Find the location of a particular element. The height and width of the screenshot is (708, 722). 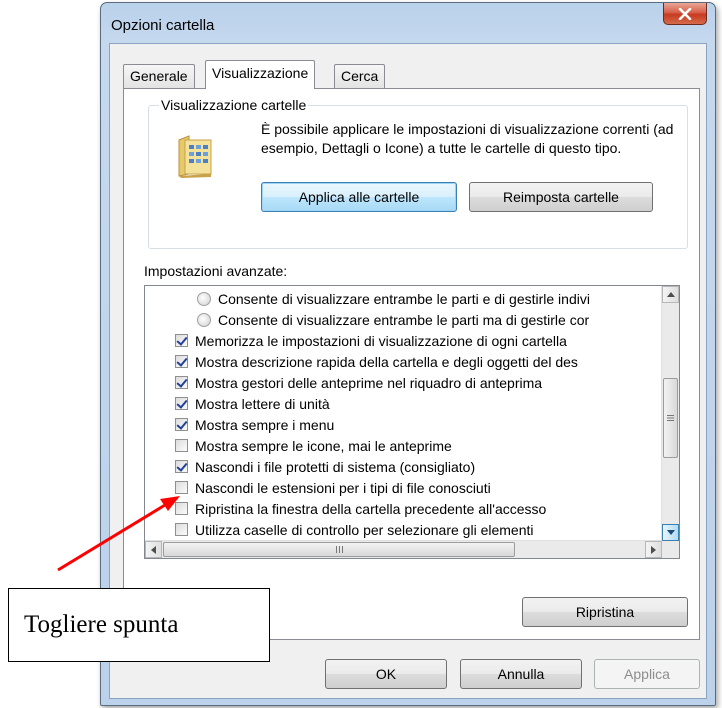

arrow-down-icon is located at coordinates (670, 532).